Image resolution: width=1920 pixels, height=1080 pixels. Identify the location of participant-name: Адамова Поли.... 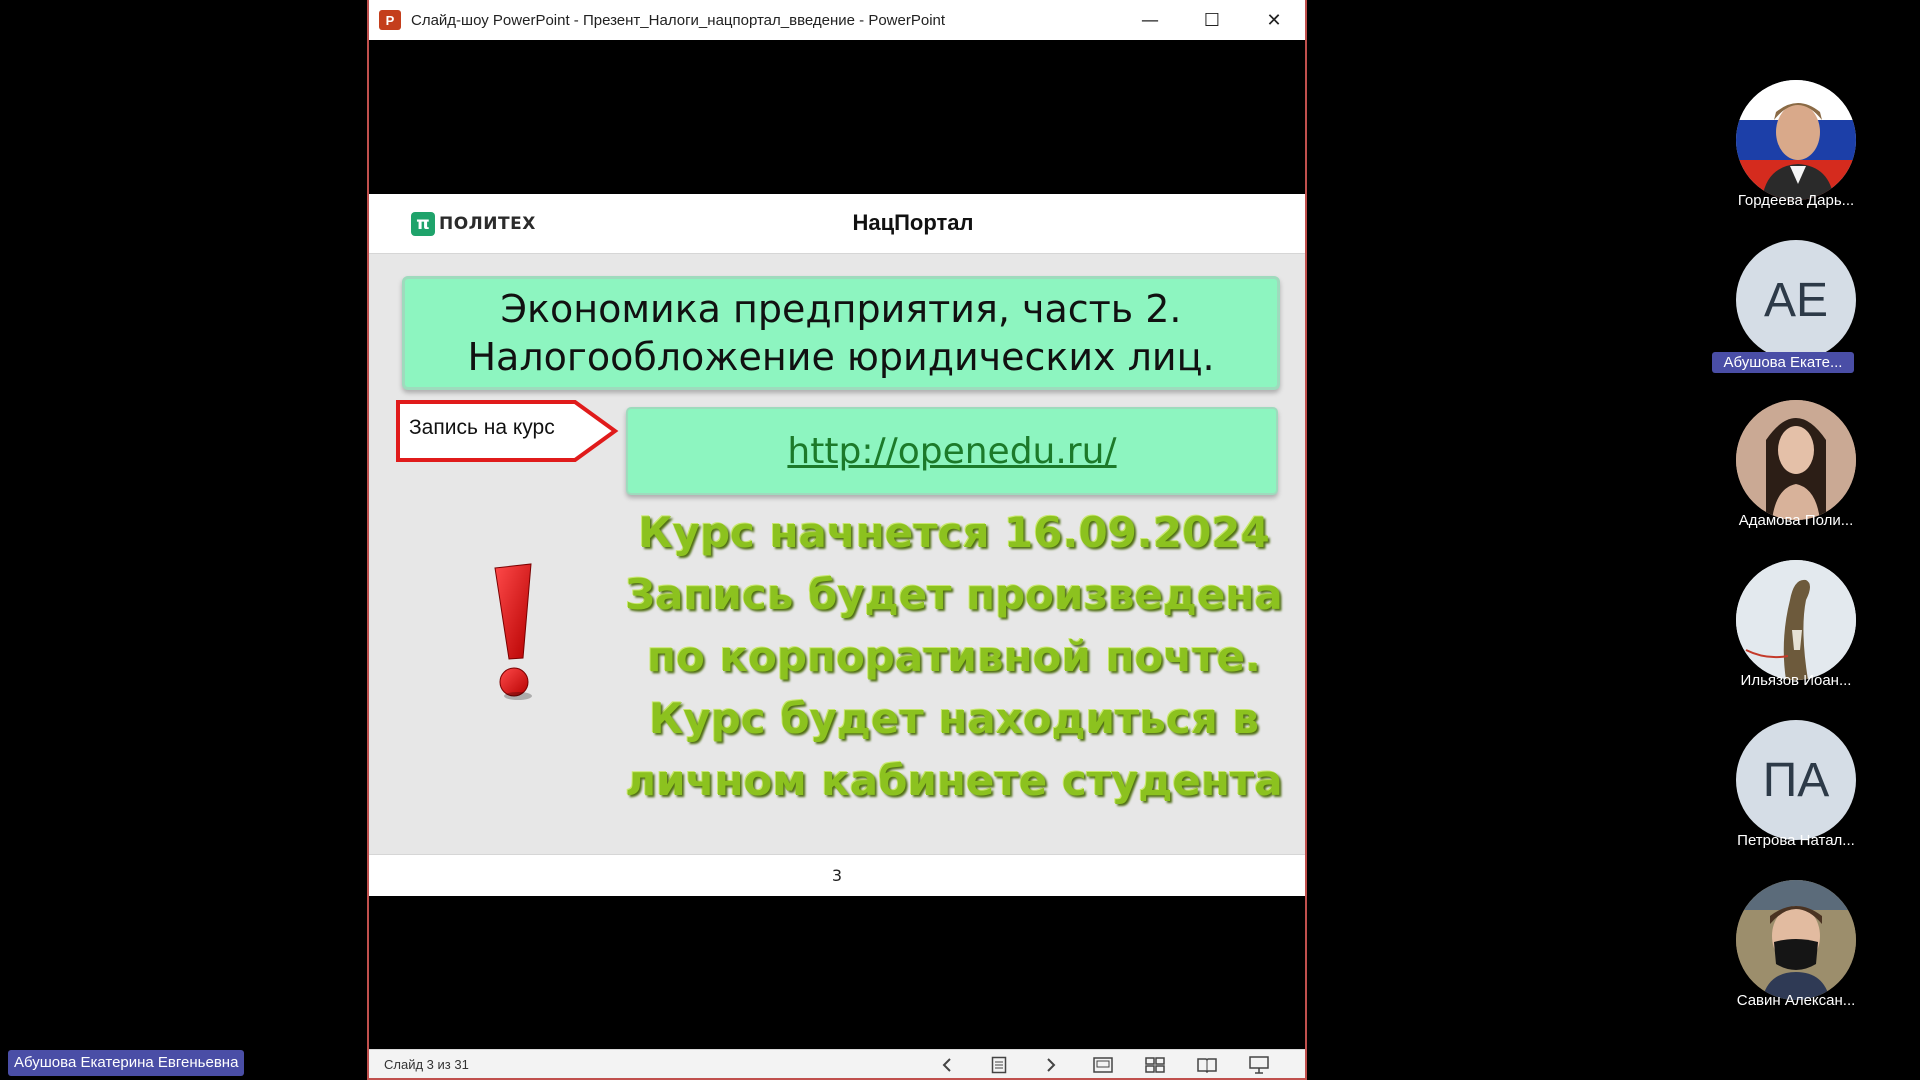
(1796, 520).